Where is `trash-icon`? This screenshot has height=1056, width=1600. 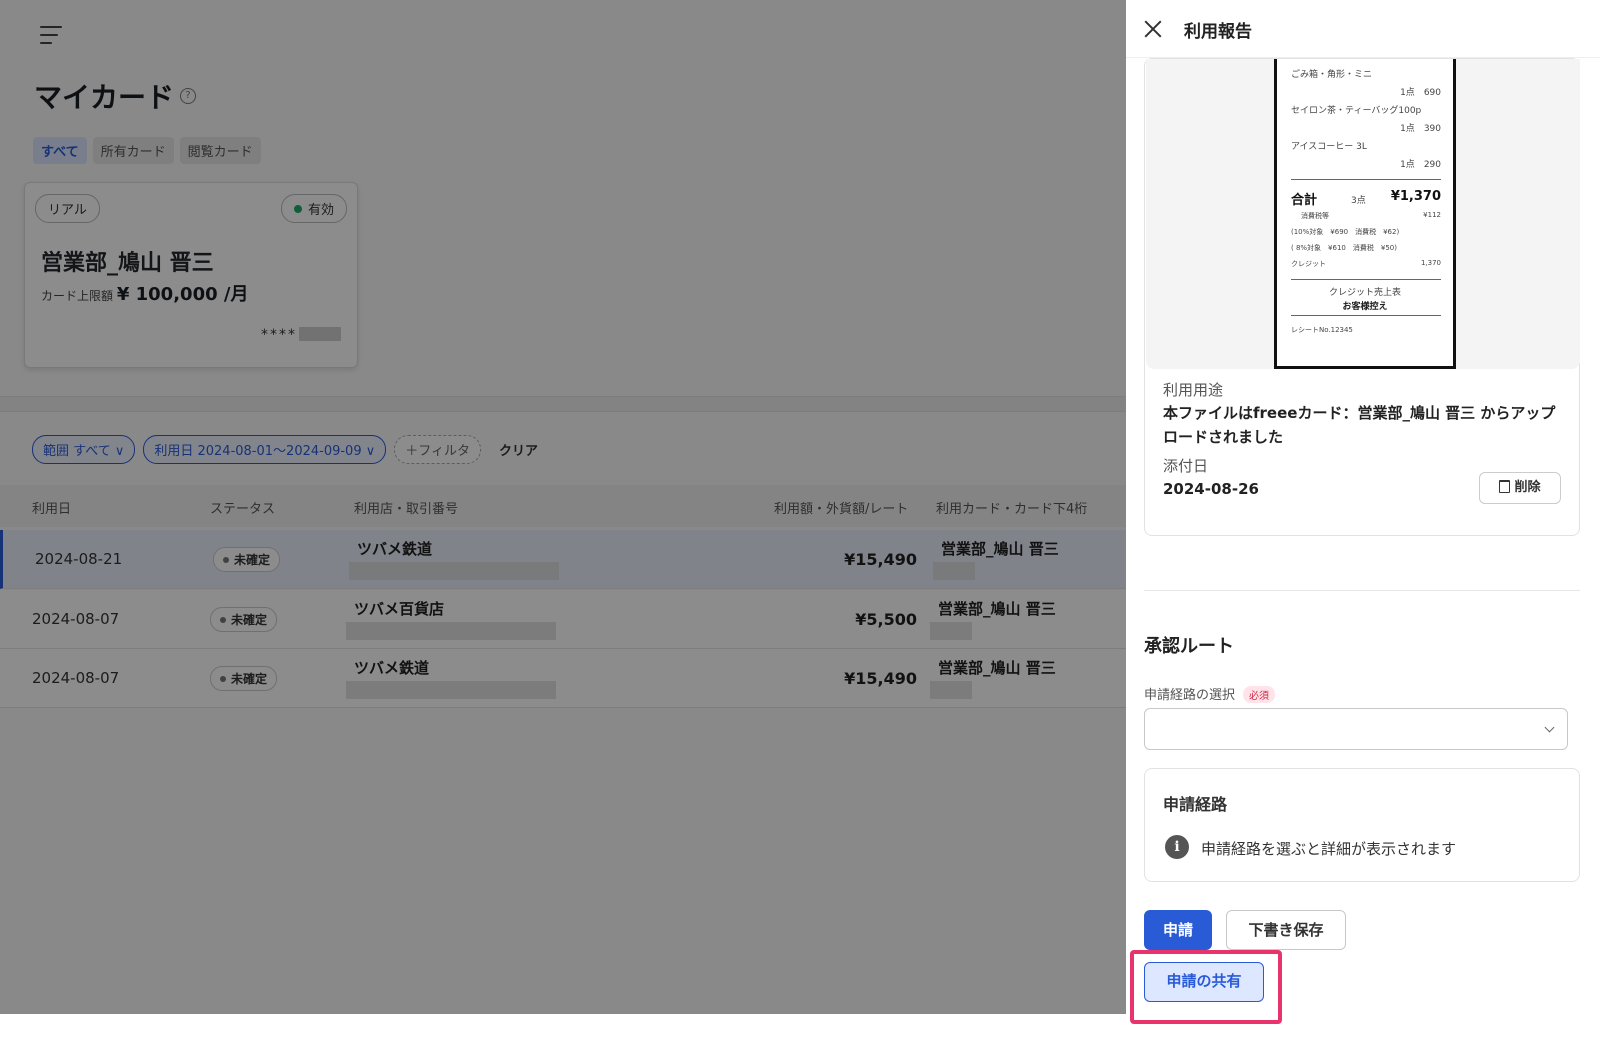 trash-icon is located at coordinates (1505, 486).